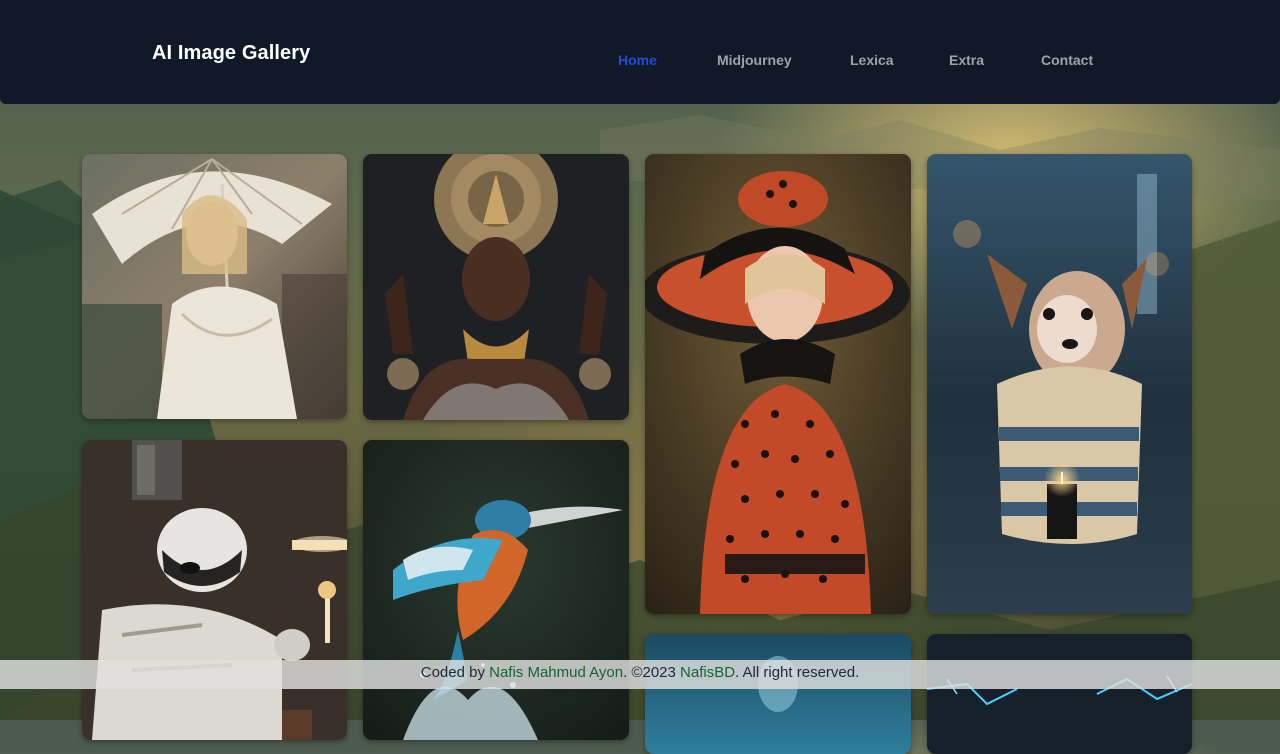 The width and height of the screenshot is (1280, 754). Describe the element at coordinates (637, 60) in the screenshot. I see `nav-link-home: Home` at that location.